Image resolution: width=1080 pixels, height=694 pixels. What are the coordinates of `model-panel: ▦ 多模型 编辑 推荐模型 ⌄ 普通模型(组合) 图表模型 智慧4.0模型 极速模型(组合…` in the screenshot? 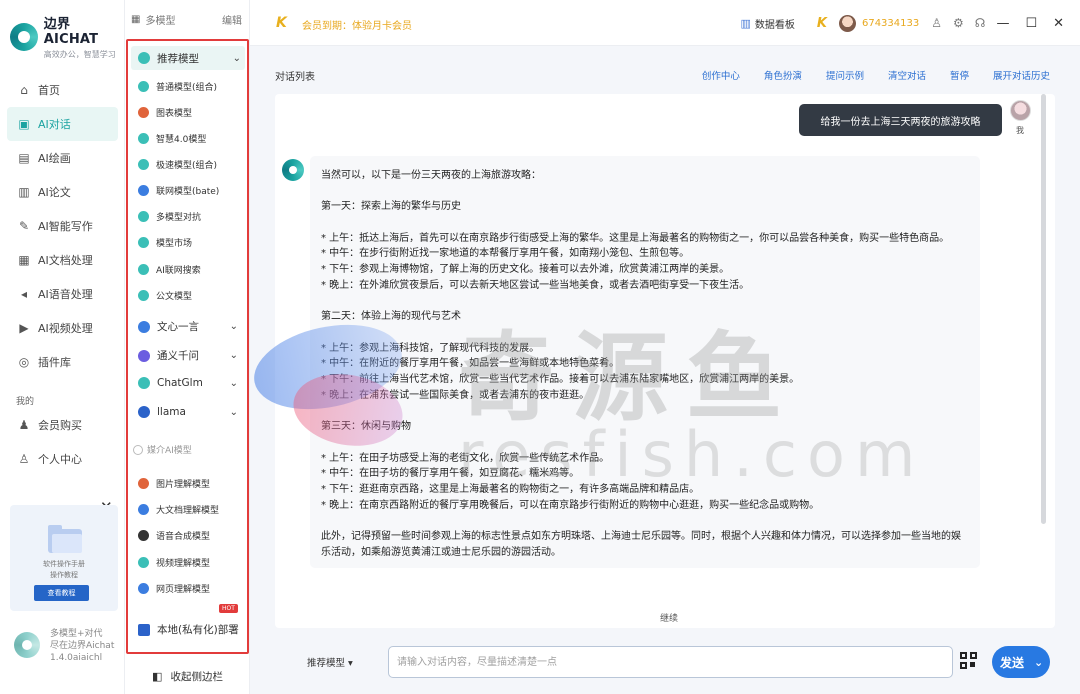 It's located at (187, 347).